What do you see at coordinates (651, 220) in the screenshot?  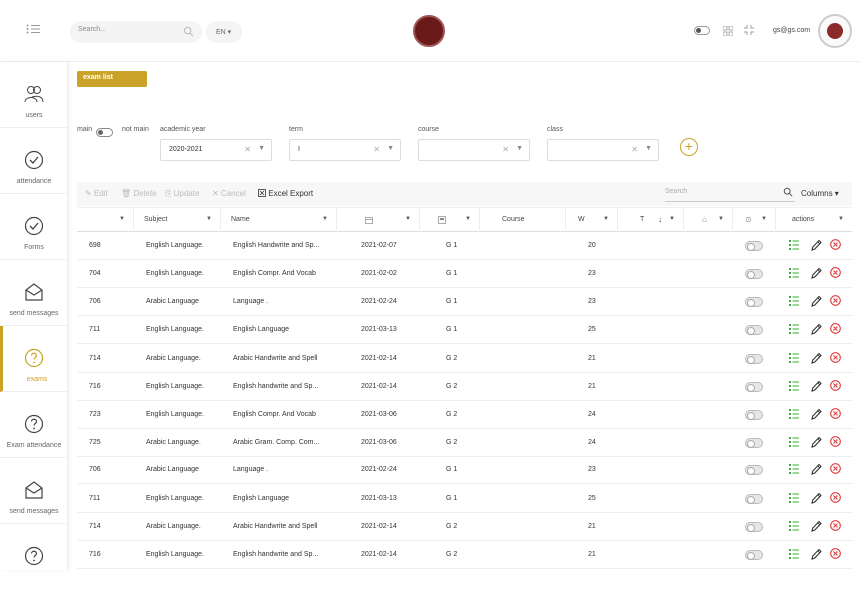 I see `column-header-t: T ↓ ▼` at bounding box center [651, 220].